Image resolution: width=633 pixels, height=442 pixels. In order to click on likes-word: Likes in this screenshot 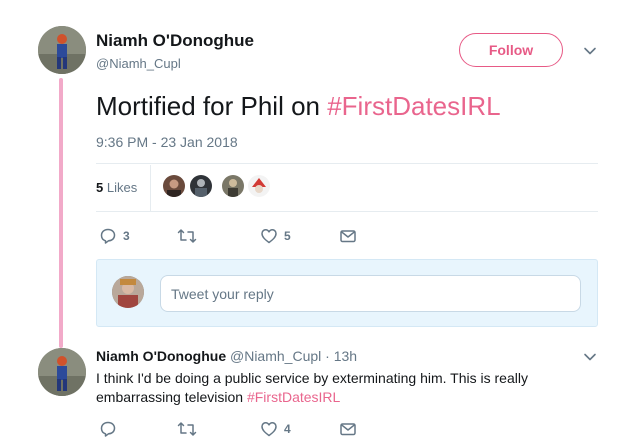, I will do `click(120, 187)`.